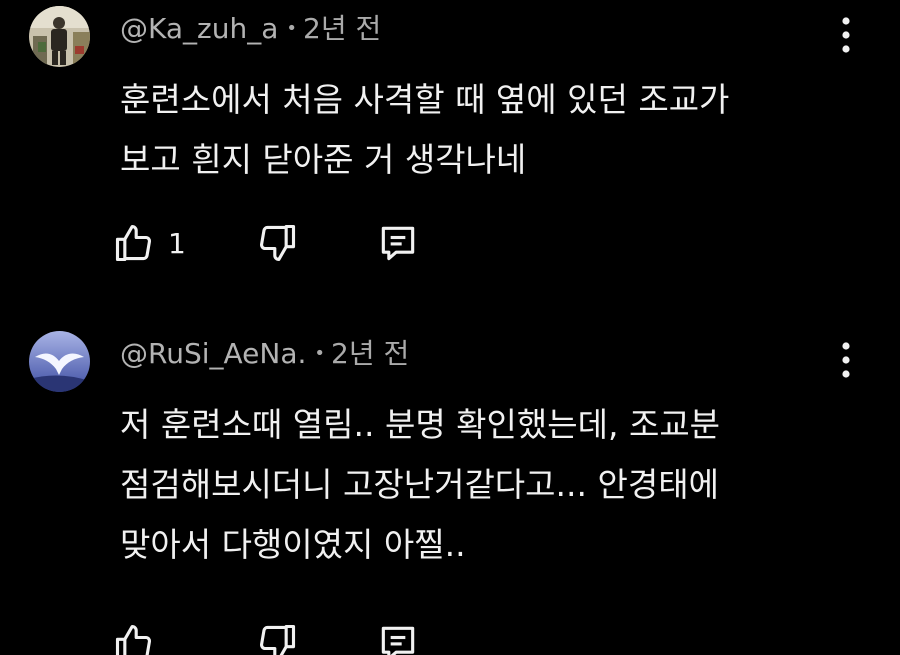 Image resolution: width=900 pixels, height=655 pixels. Describe the element at coordinates (213, 353) in the screenshot. I see `author-name: @RuSi_AeNa.` at that location.